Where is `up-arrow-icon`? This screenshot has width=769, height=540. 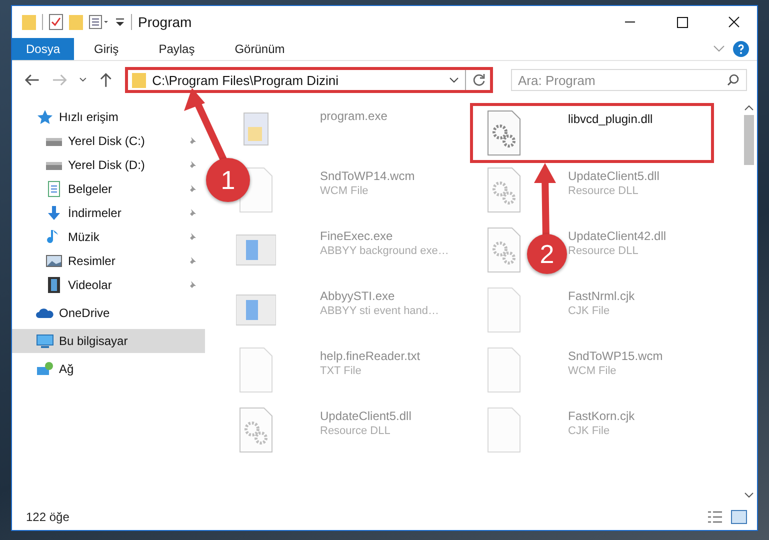 up-arrow-icon is located at coordinates (106, 80).